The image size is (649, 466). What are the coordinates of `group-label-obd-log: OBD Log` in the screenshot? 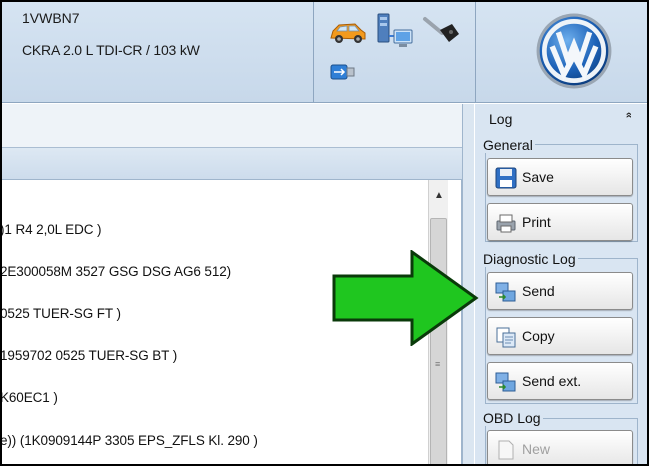 It's located at (512, 418).